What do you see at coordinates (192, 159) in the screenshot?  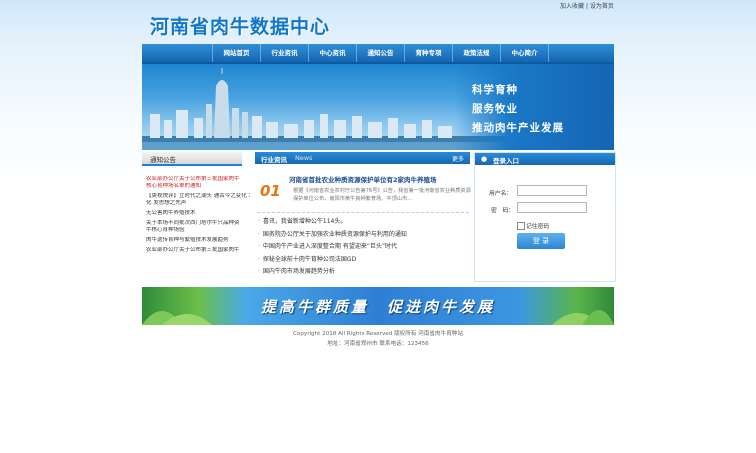 I see `notice-header: 通知公告` at bounding box center [192, 159].